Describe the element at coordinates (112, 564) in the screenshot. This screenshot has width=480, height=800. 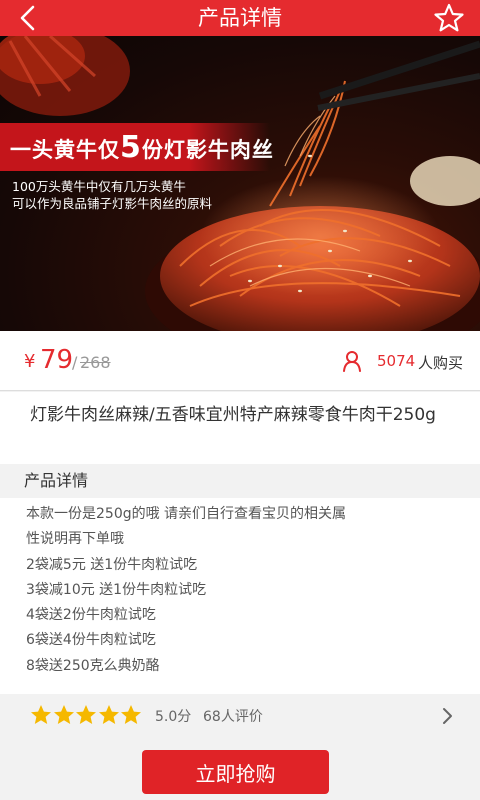
I see `detail-line: 2袋减5元 送1份牛肉粒试吃` at that location.